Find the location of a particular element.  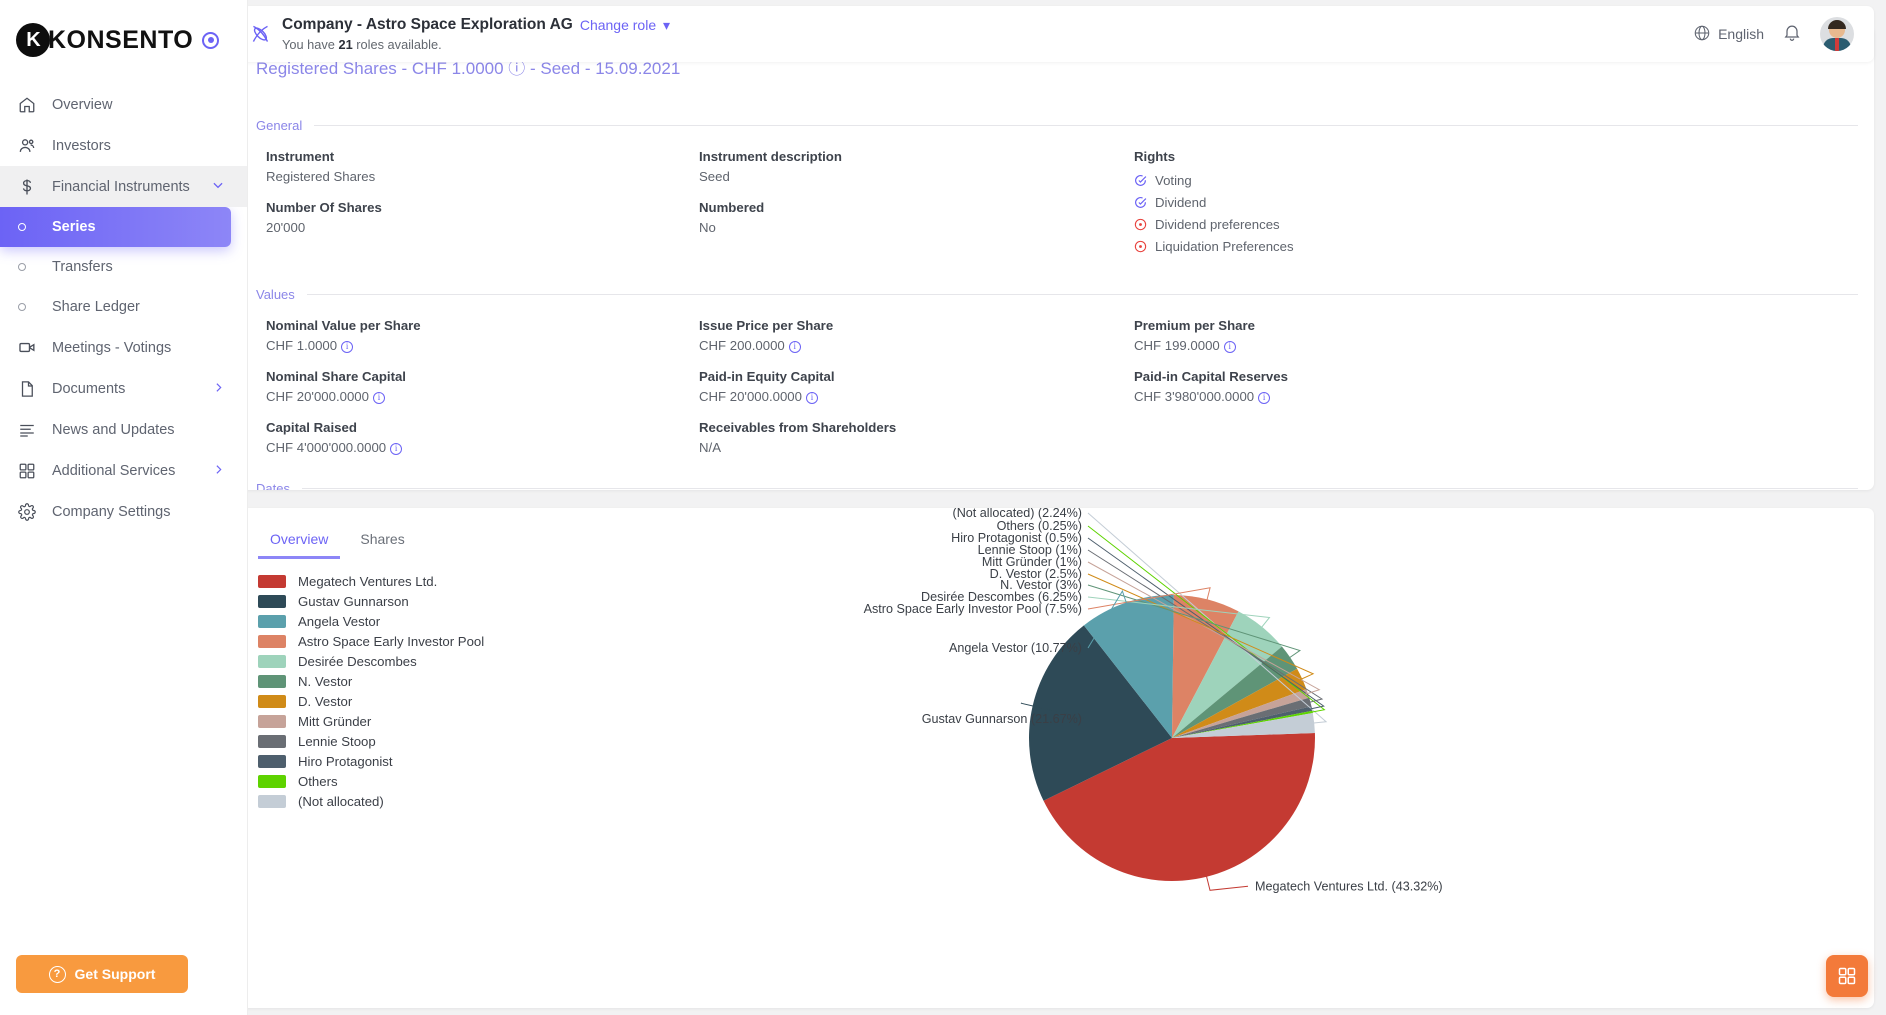

field-value: No is located at coordinates (707, 227).